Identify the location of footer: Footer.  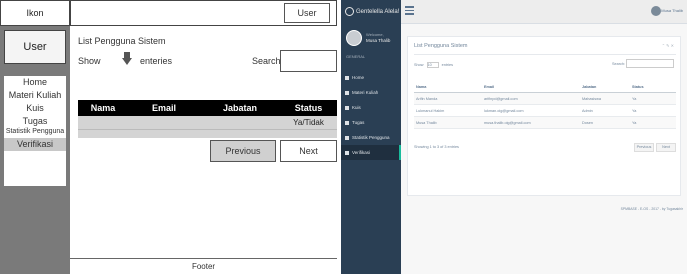
(203, 266).